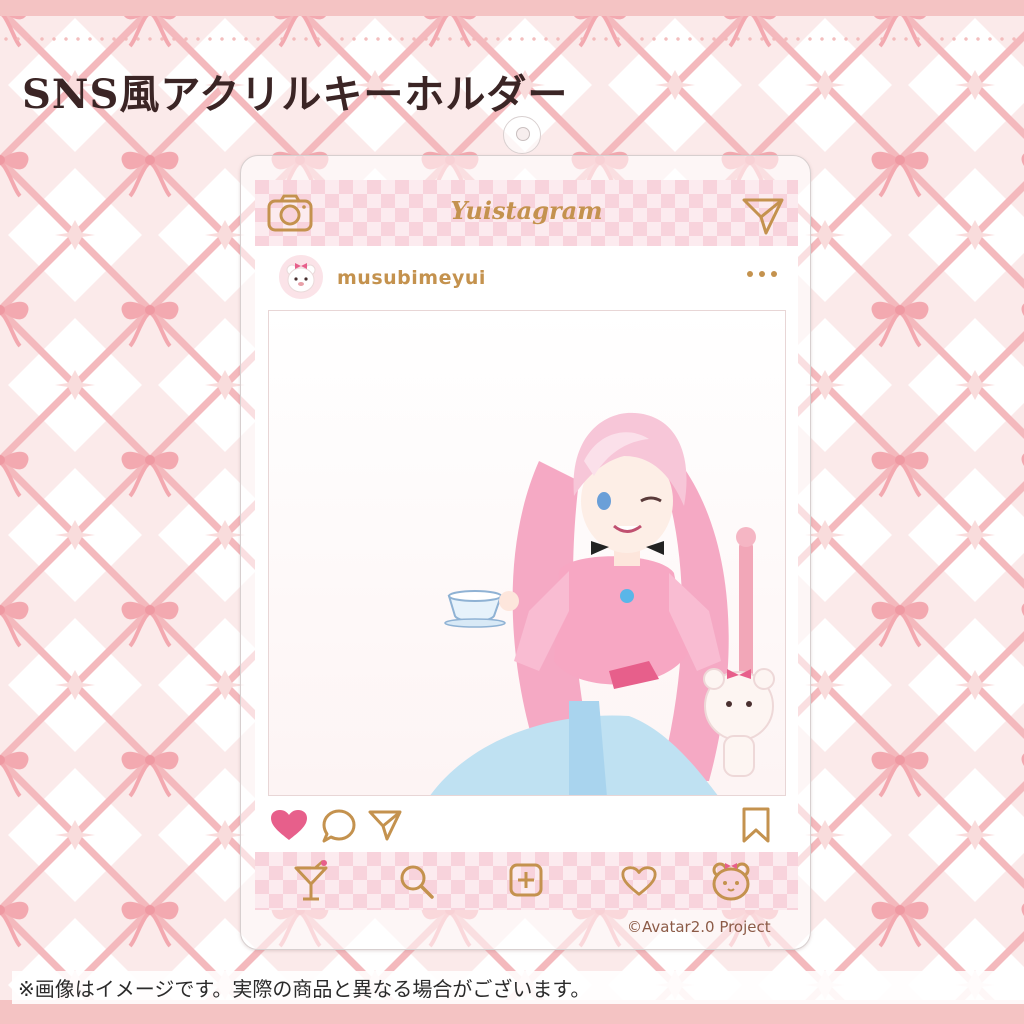  Describe the element at coordinates (301, 277) in the screenshot. I see `bear-avatar` at that location.